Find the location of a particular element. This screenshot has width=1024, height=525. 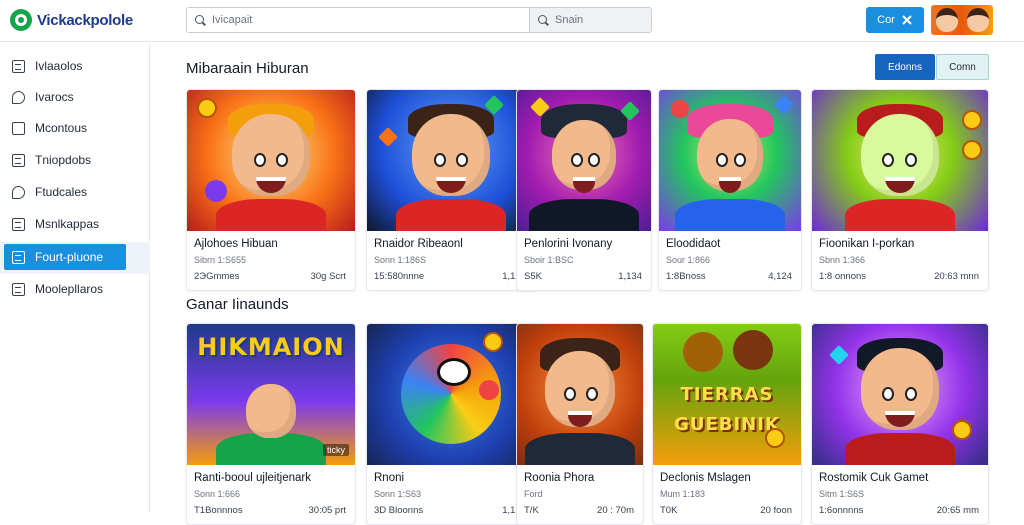

sidebar-item-7-active: Fourt-pluone is located at coordinates (65, 257).